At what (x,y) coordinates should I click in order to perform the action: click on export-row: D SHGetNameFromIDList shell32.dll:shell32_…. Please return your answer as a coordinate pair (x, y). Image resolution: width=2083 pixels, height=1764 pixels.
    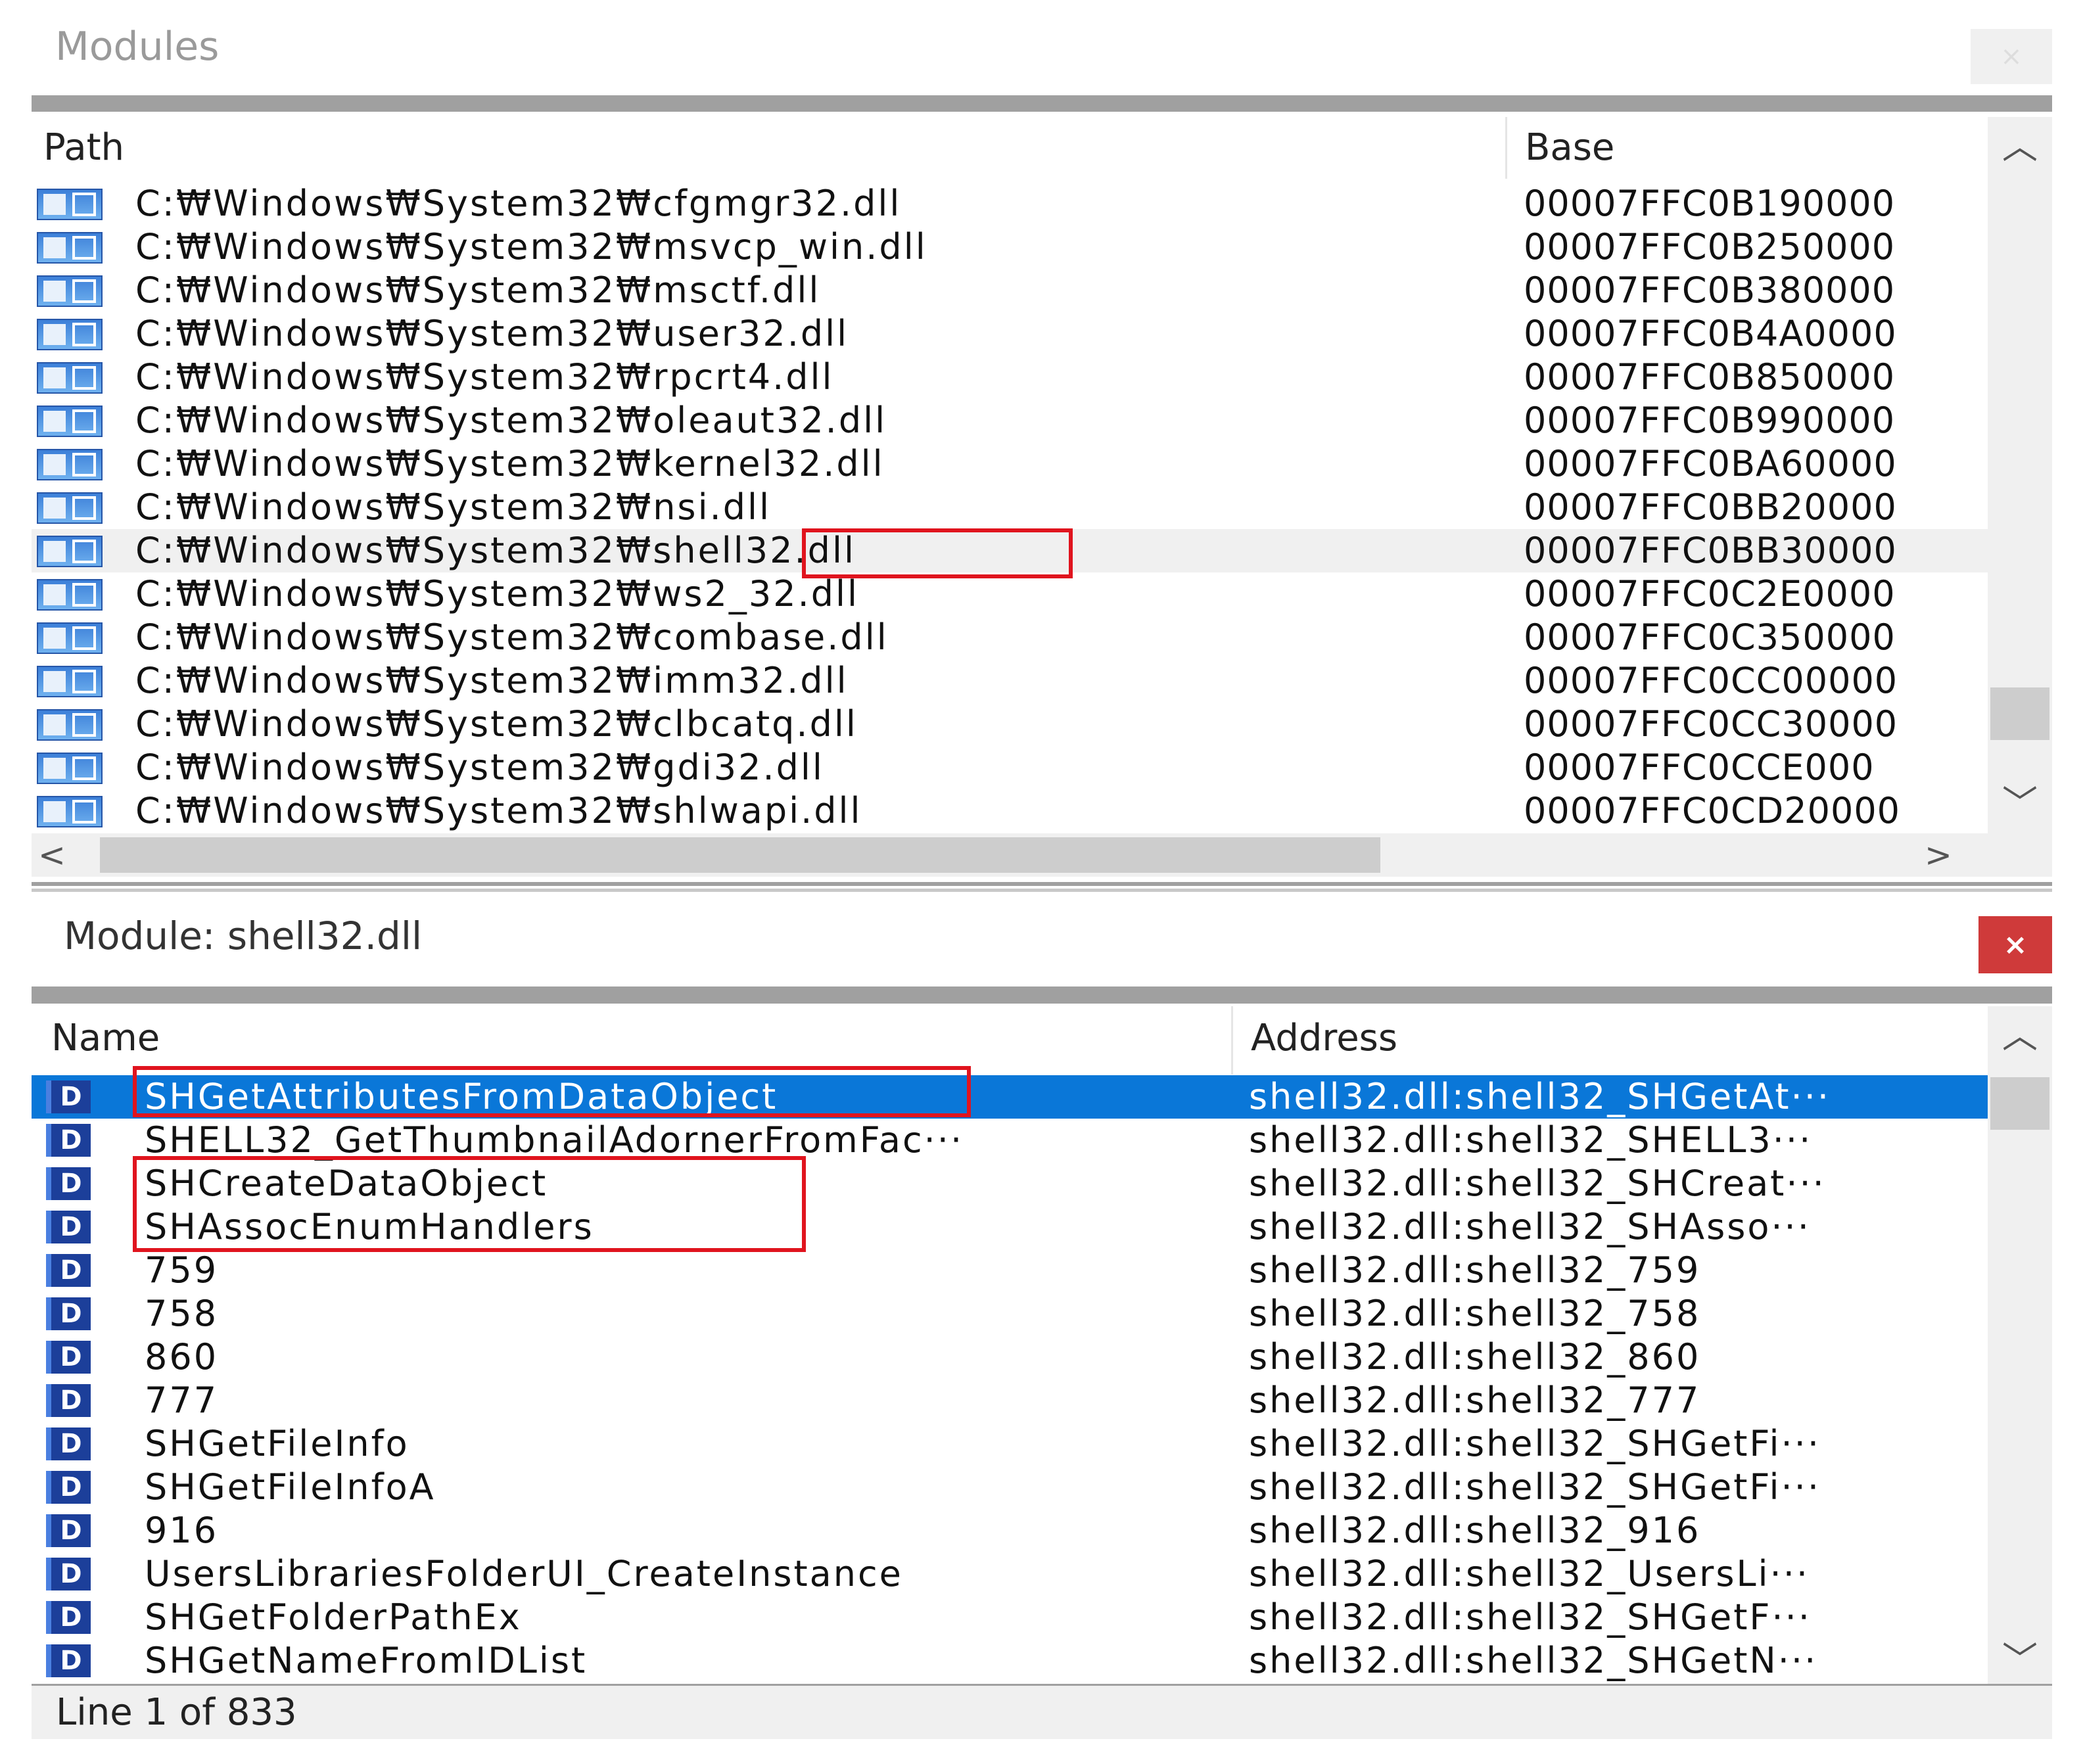
    Looking at the image, I should click on (1010, 1661).